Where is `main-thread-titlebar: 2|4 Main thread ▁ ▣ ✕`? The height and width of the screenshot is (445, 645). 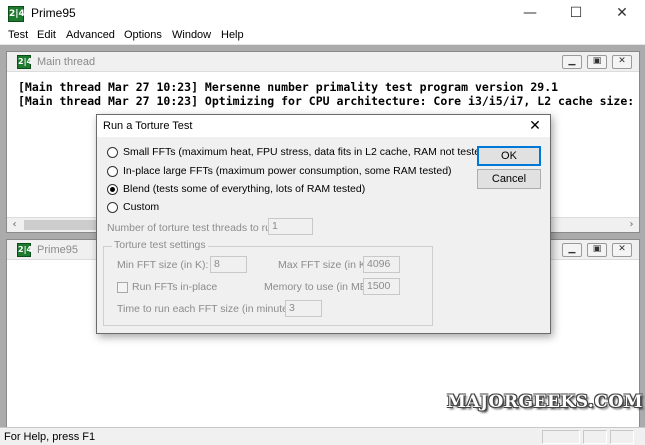
main-thread-titlebar: 2|4 Main thread ▁ ▣ ✕ is located at coordinates (323, 62).